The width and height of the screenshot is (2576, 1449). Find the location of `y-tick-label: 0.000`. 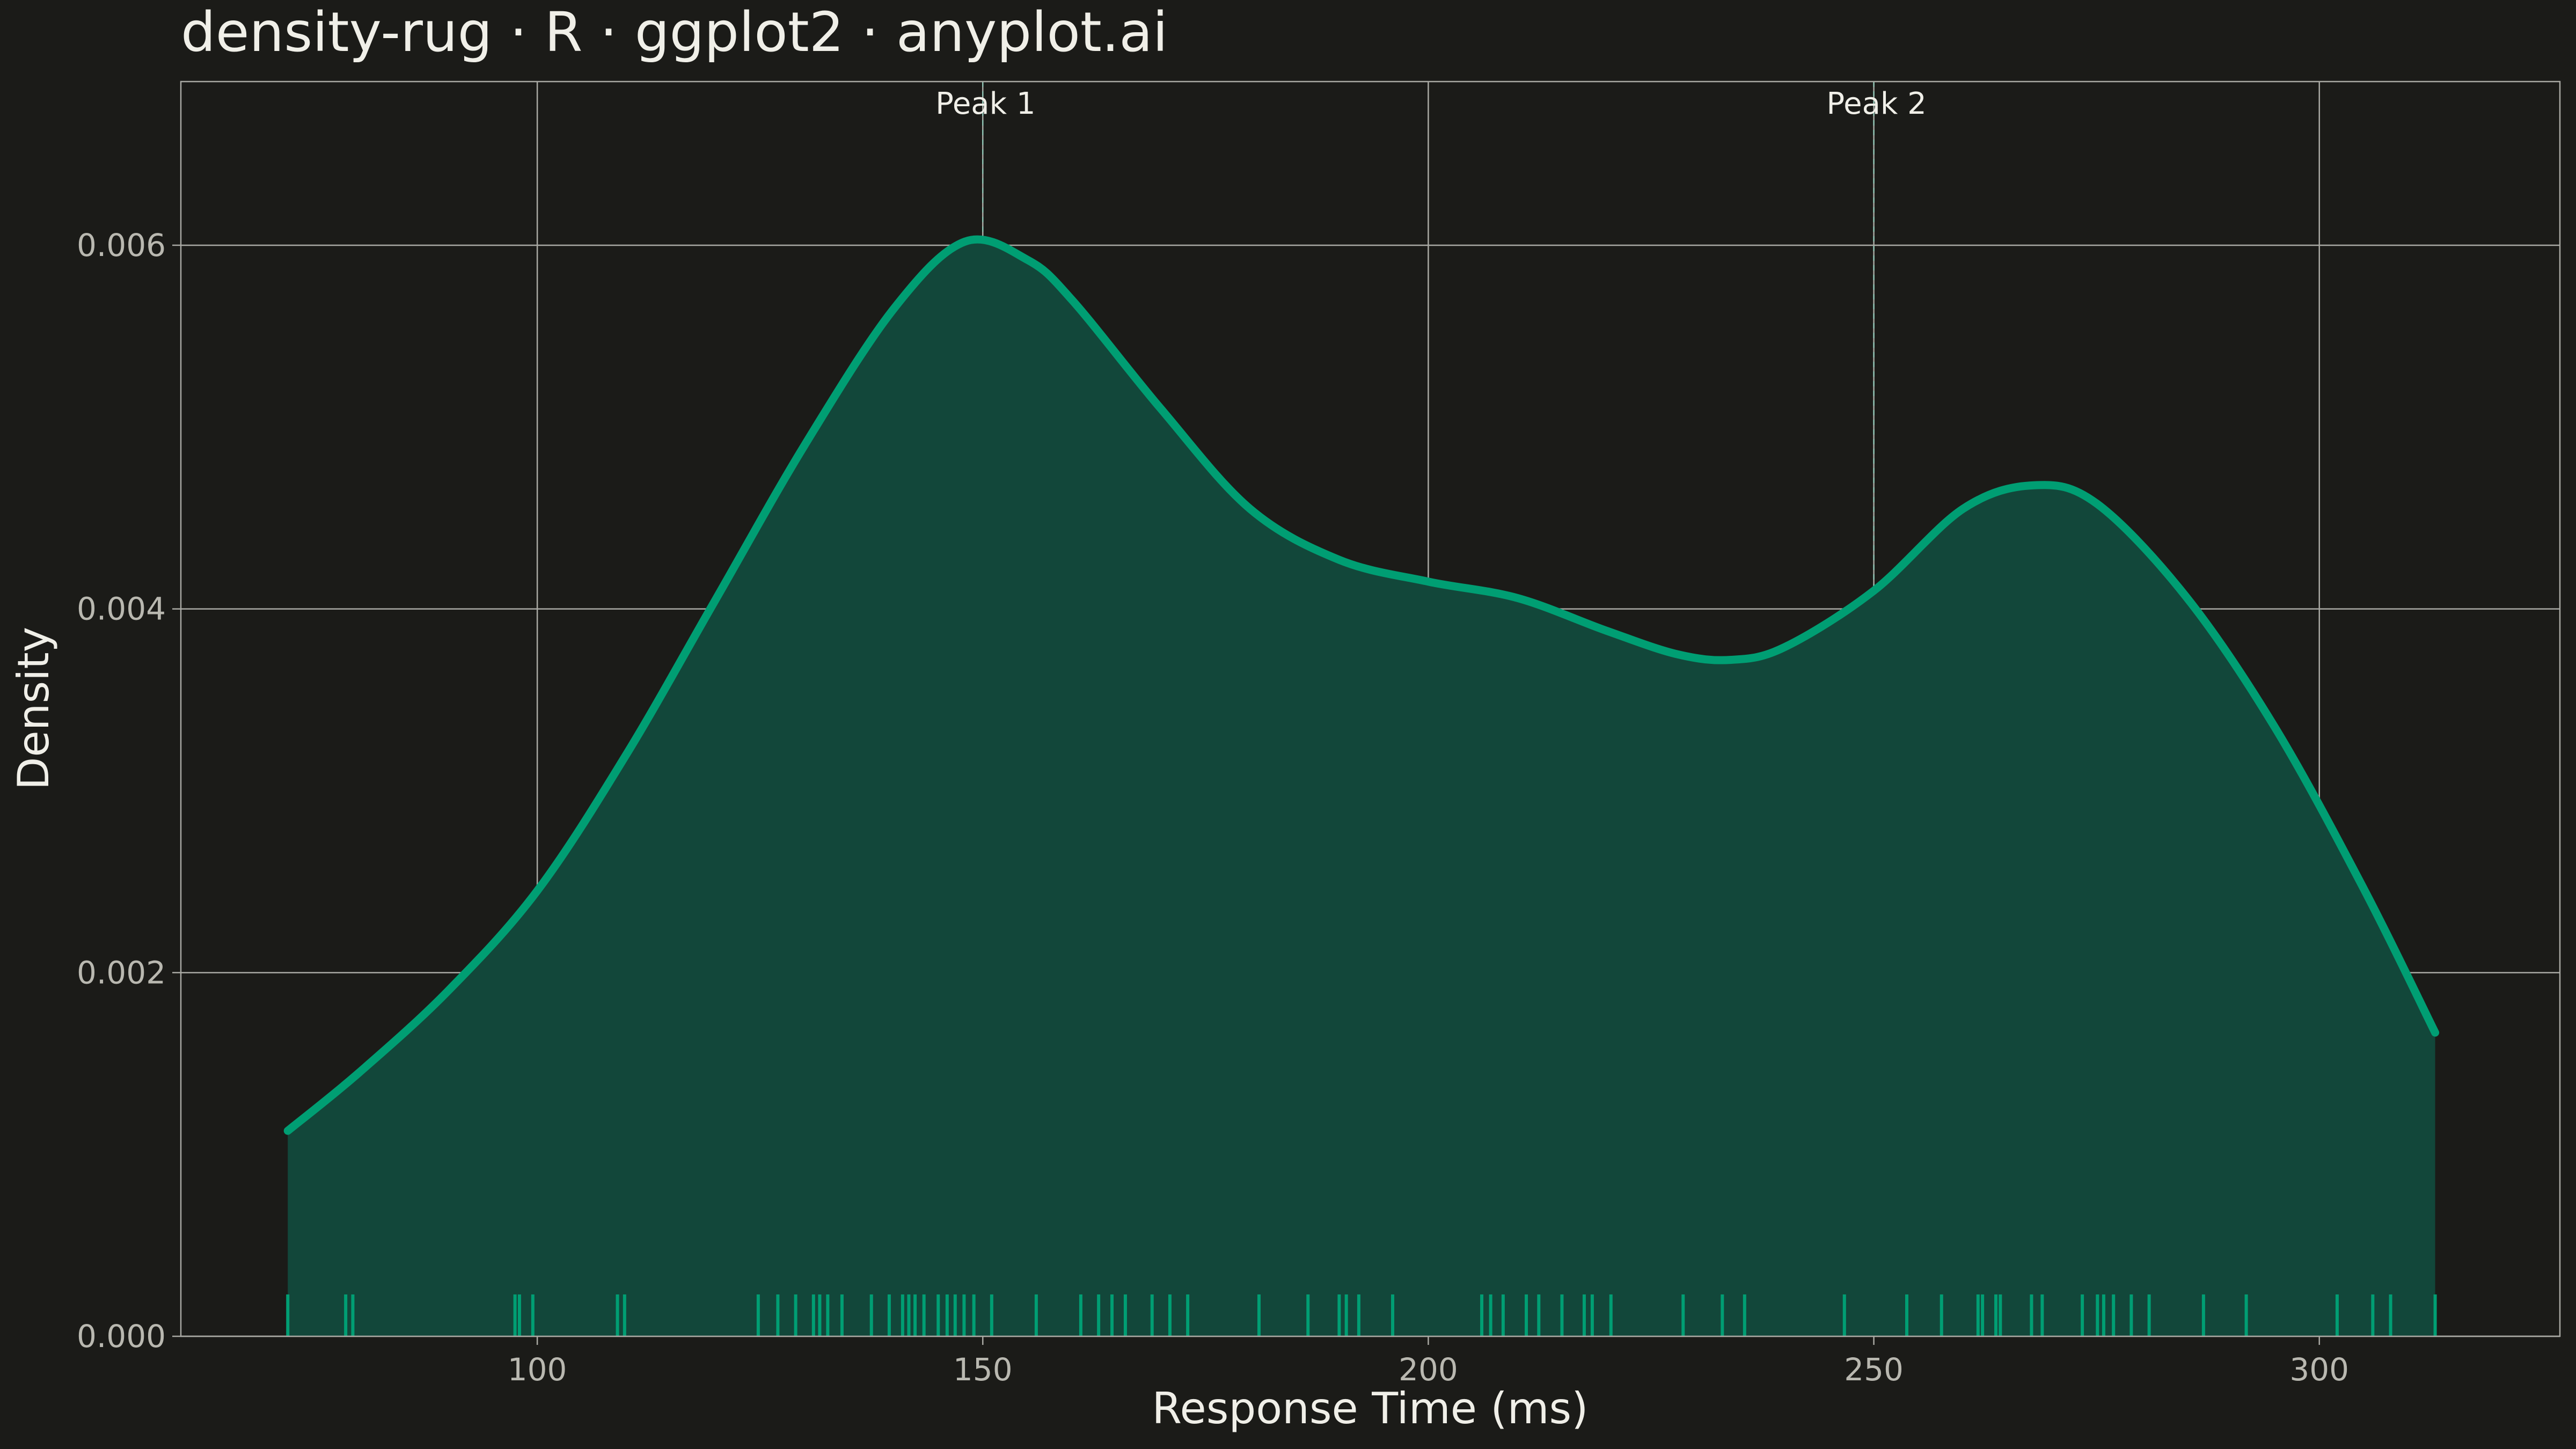

y-tick-label: 0.000 is located at coordinates (121, 1336).